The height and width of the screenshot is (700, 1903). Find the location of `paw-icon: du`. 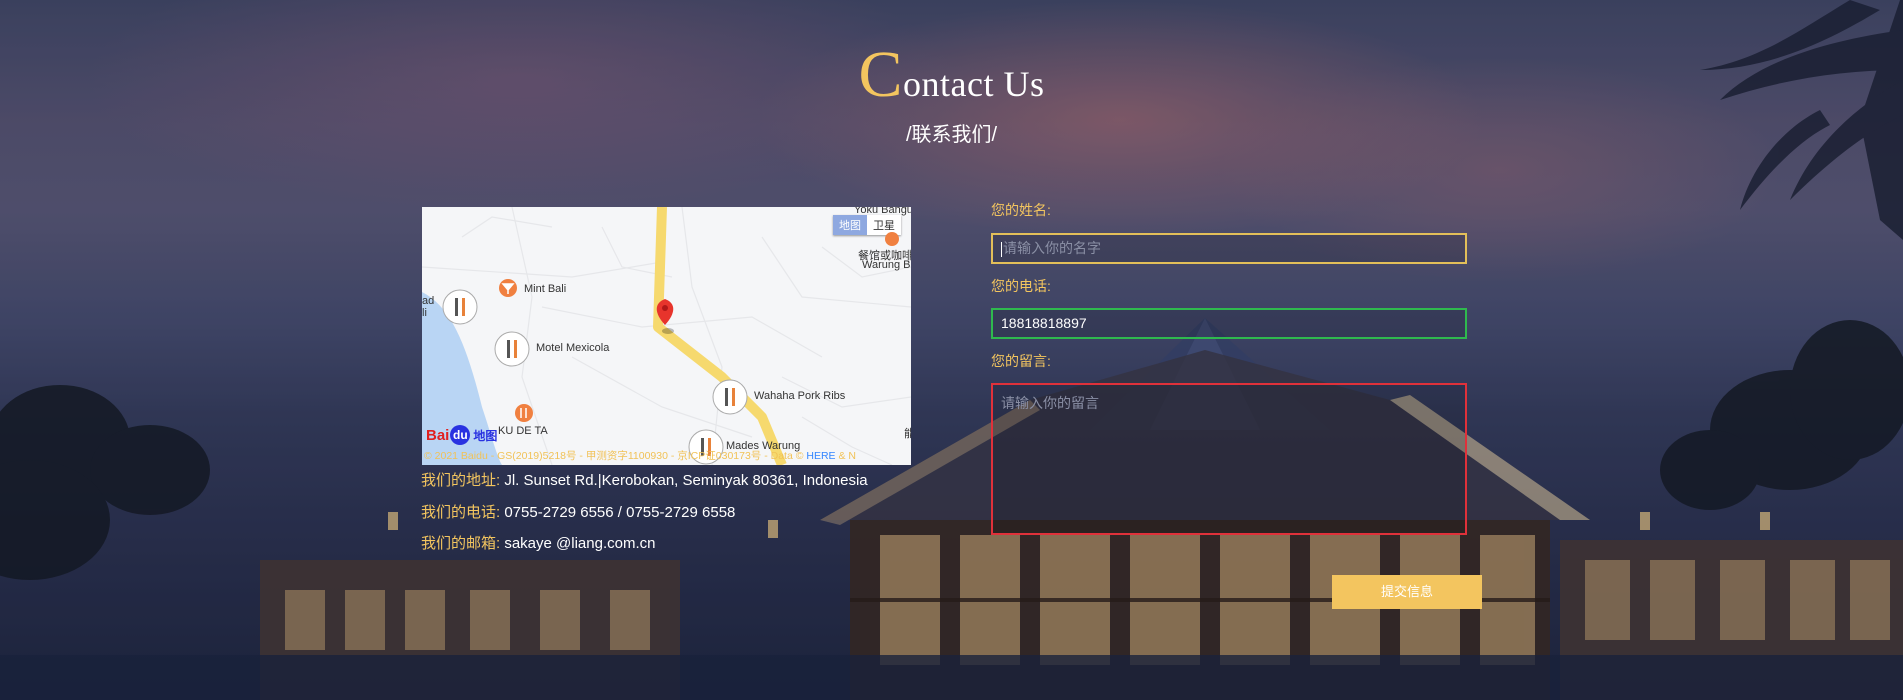

paw-icon: du is located at coordinates (460, 435).